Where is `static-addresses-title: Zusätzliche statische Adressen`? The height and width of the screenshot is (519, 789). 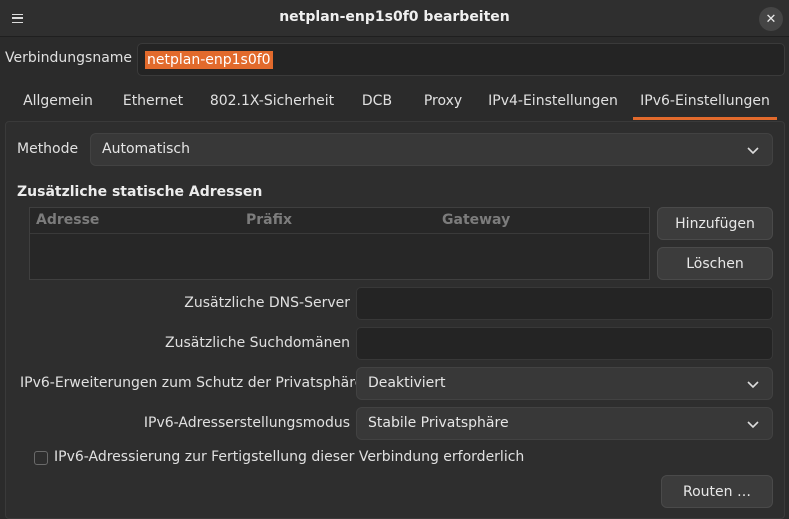
static-addresses-title: Zusätzliche statische Adressen is located at coordinates (140, 192).